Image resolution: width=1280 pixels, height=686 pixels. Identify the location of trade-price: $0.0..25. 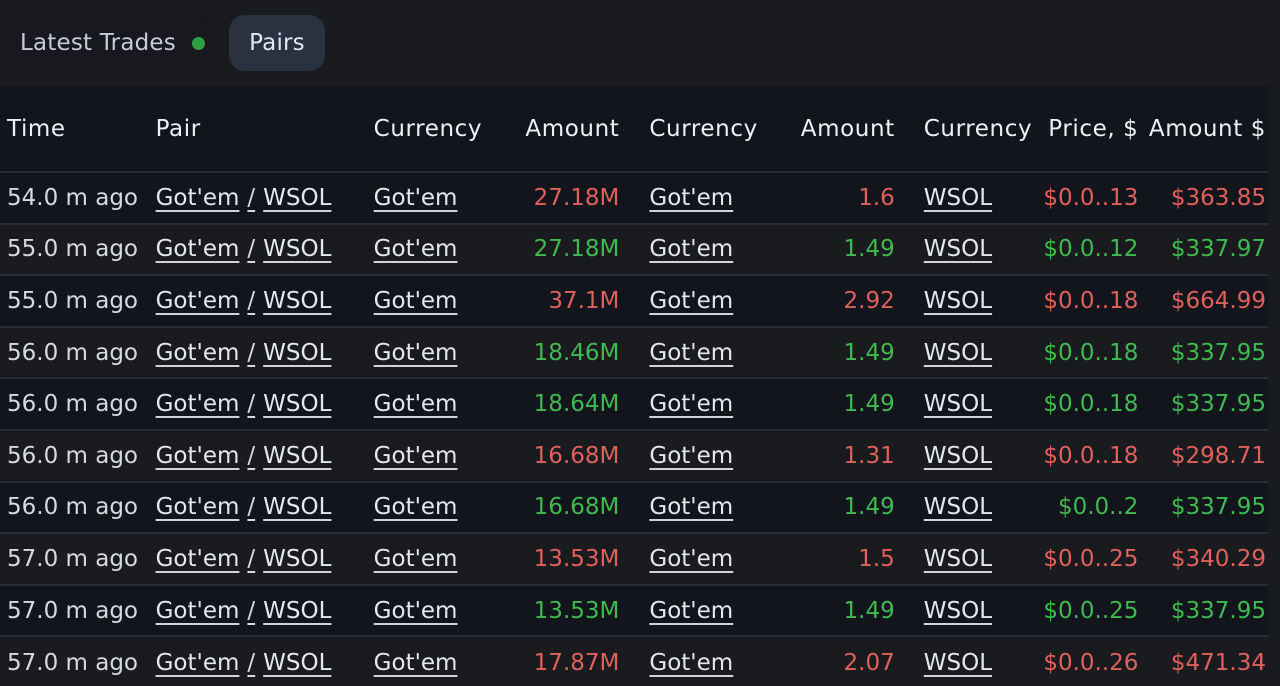
(1091, 610).